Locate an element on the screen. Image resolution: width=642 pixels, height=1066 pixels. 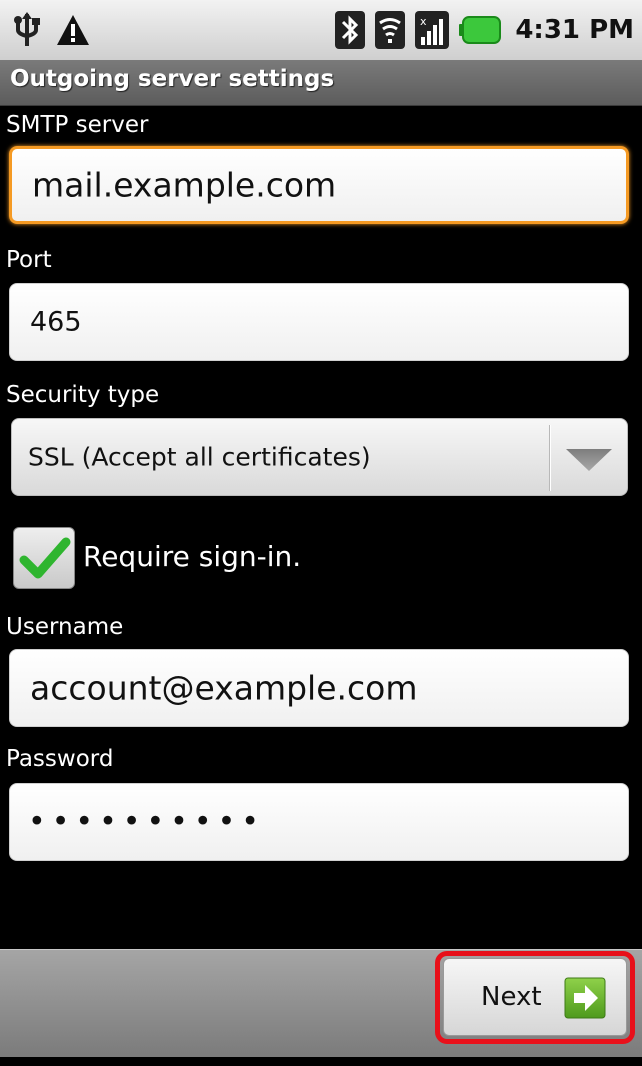
status-time: 4:31 PM is located at coordinates (574, 30).